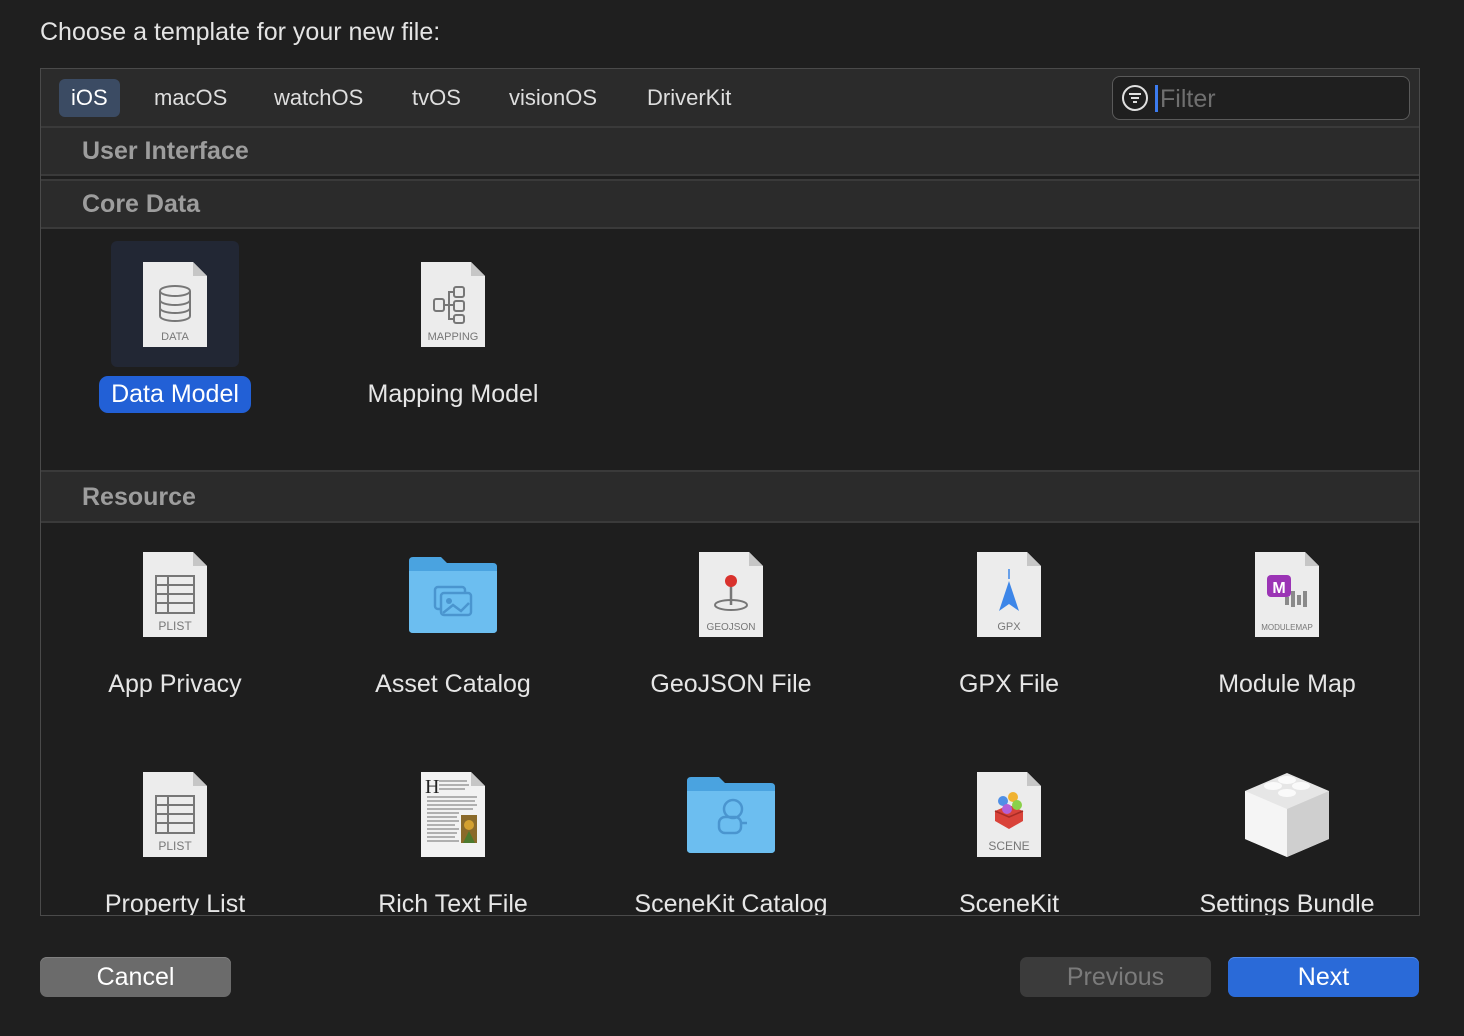 This screenshot has height=1036, width=1464. I want to click on template-label: Module Map, so click(1287, 684).